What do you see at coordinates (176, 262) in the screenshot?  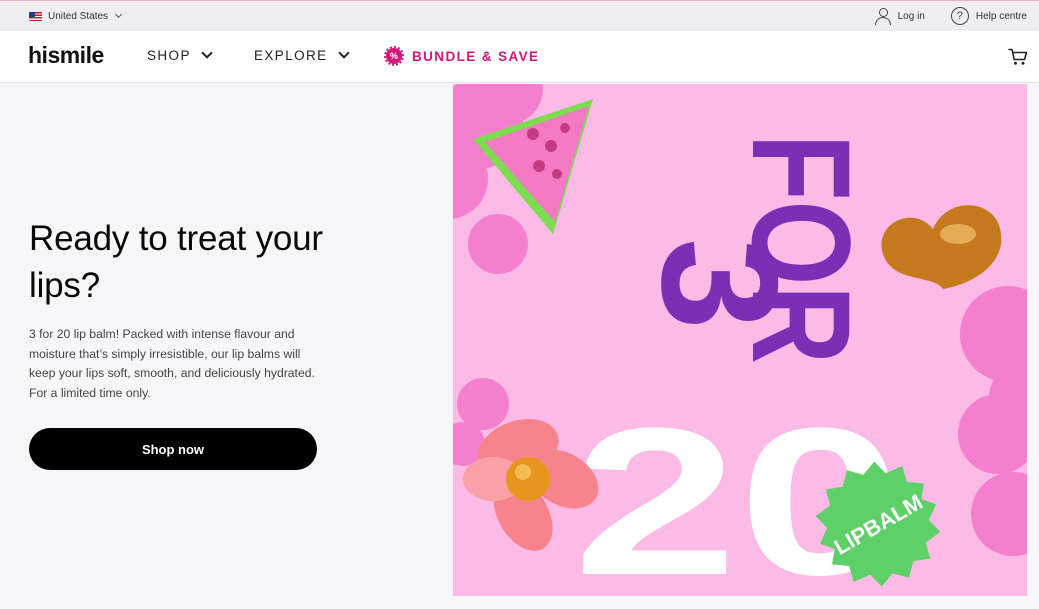 I see `hero-title: Ready to treat your lips?` at bounding box center [176, 262].